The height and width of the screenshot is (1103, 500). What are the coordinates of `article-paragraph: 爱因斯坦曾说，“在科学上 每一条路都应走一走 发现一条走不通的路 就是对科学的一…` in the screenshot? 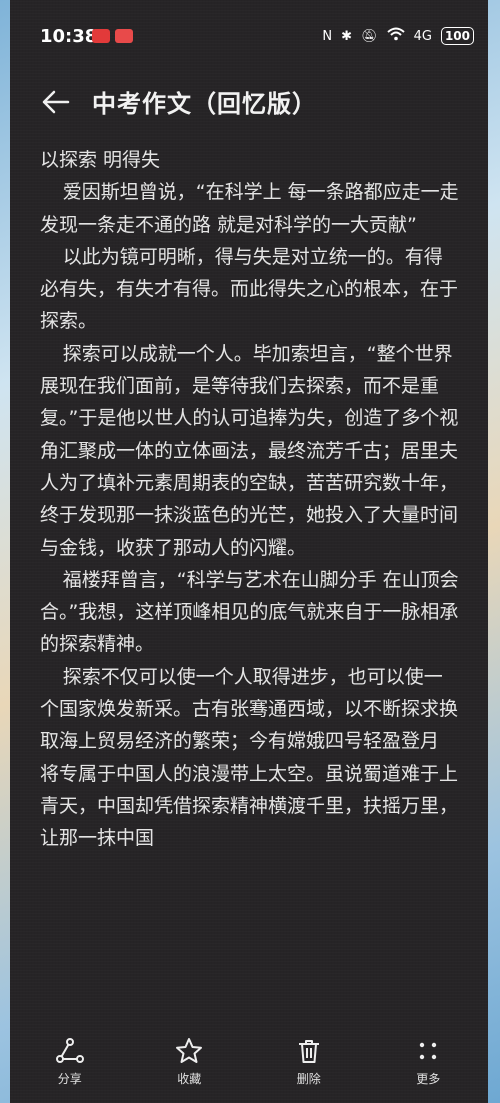 It's located at (249, 208).